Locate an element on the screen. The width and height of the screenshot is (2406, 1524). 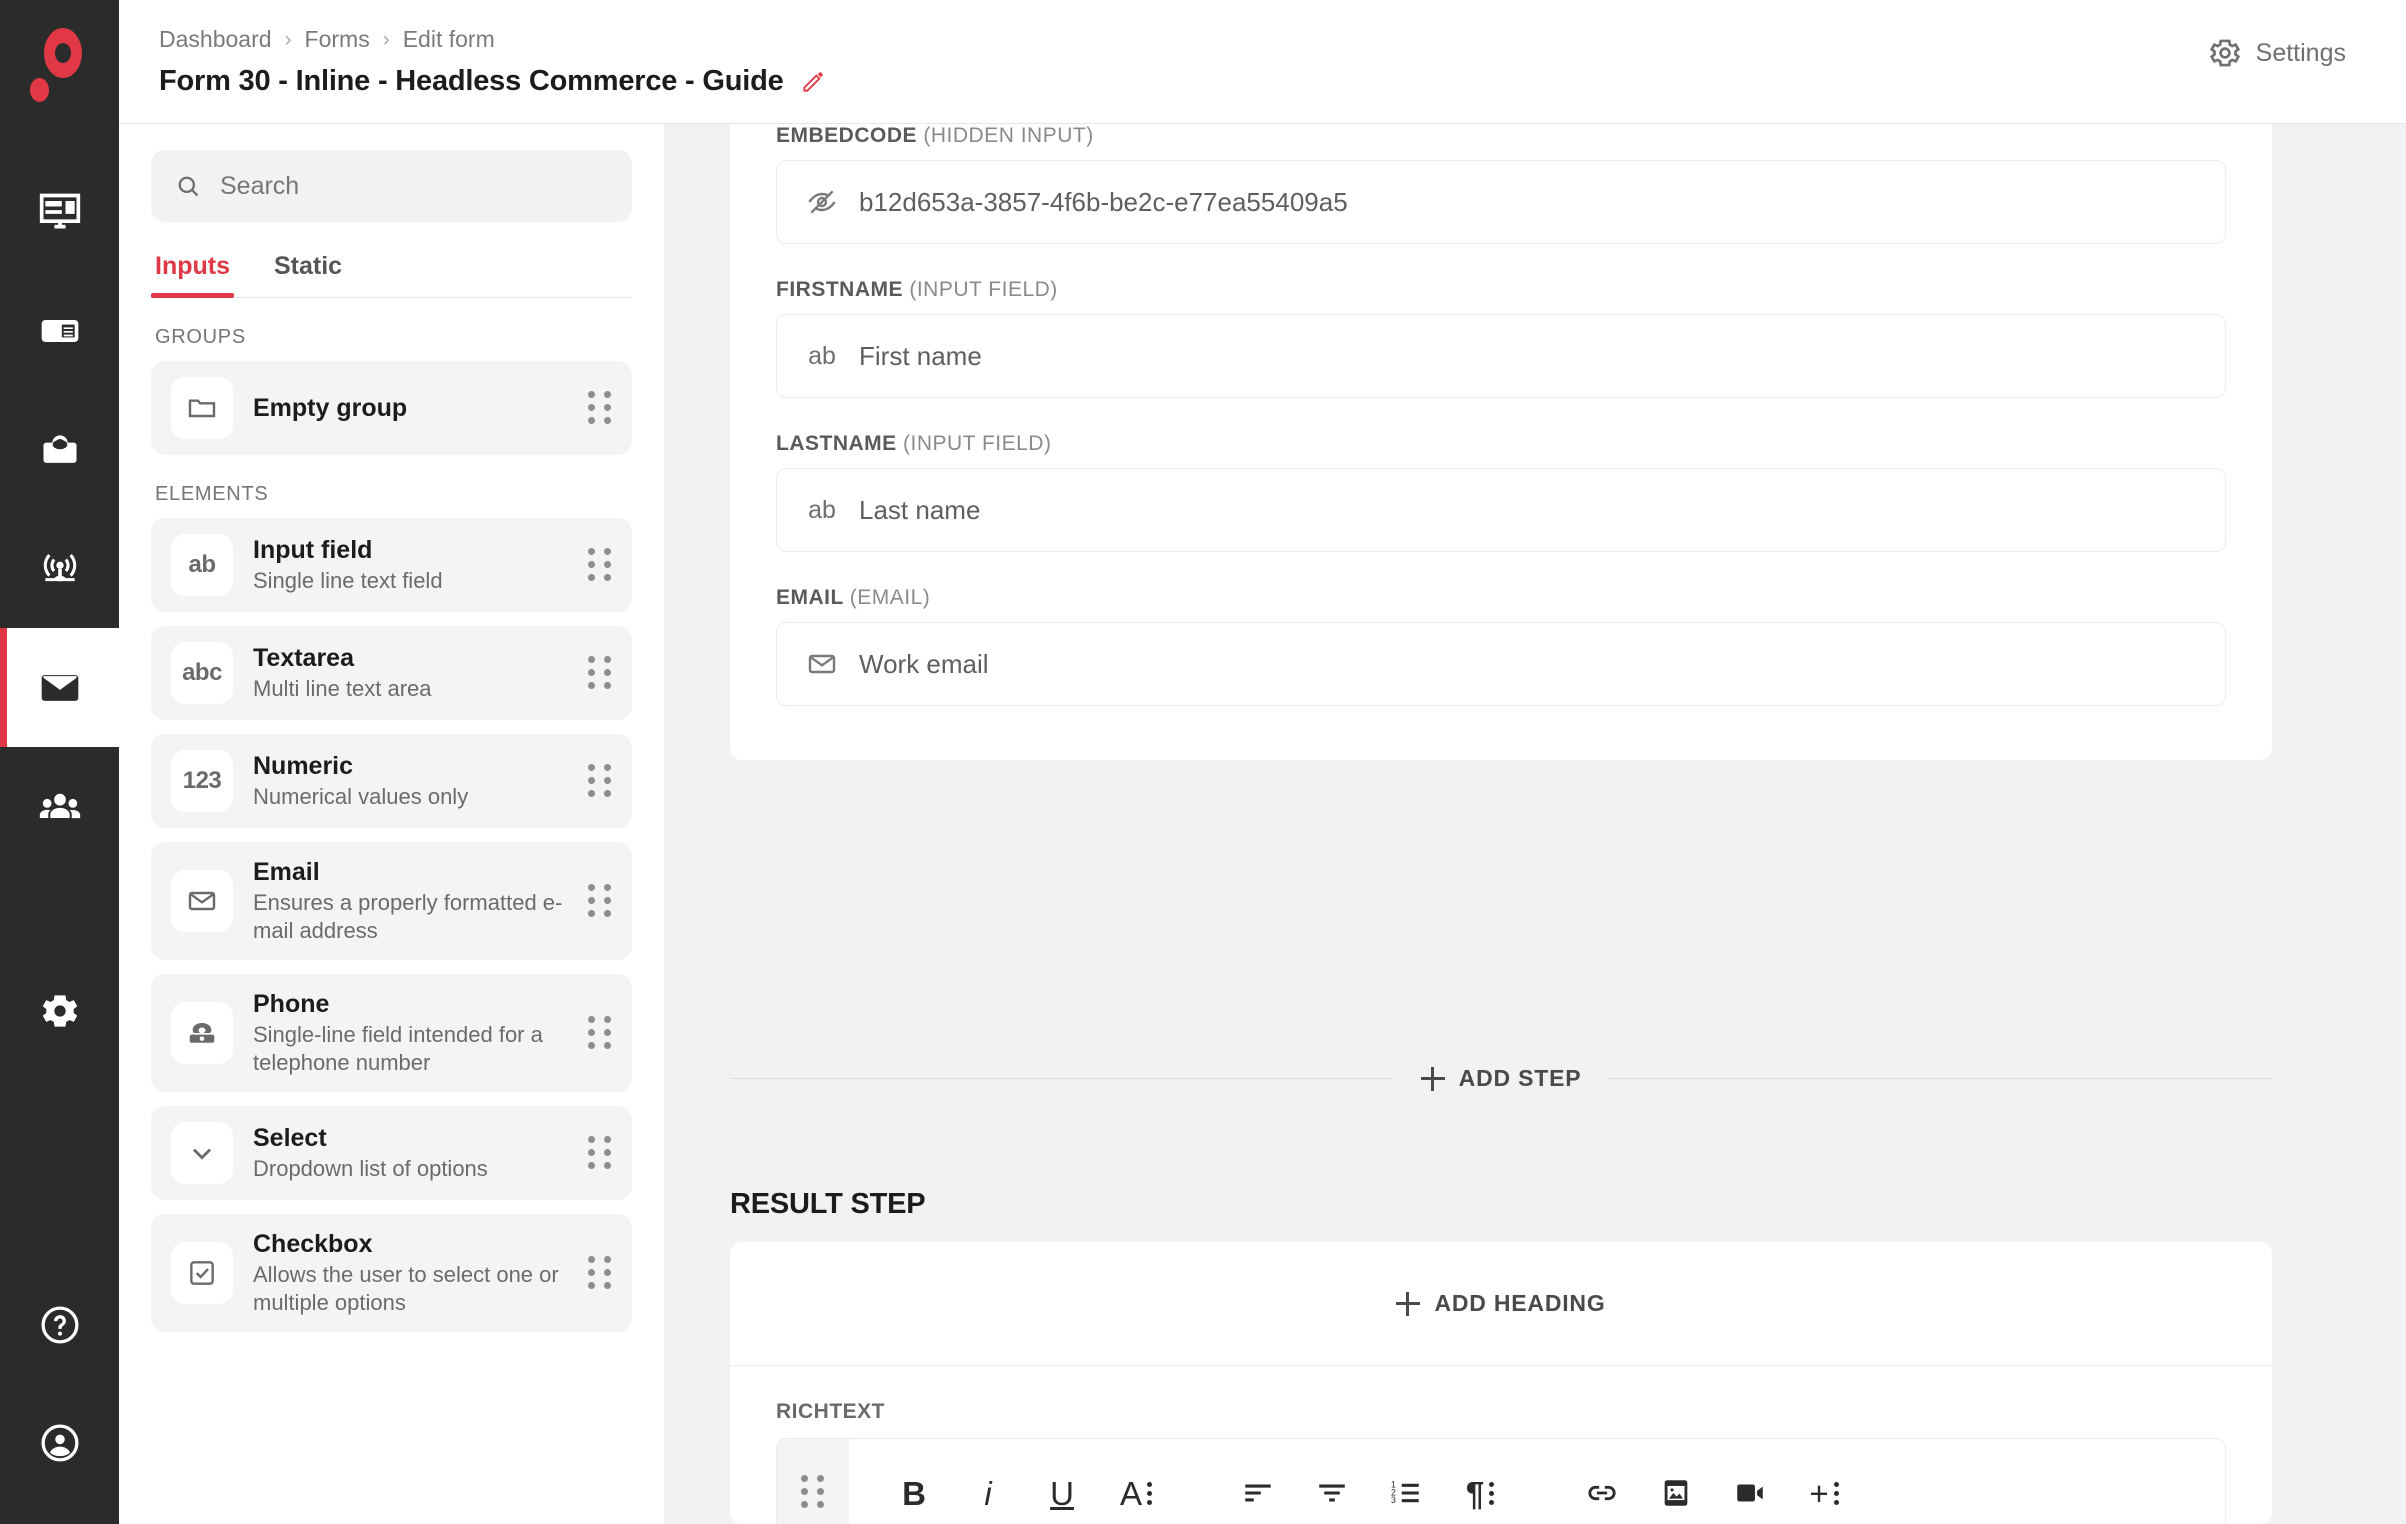
breadcrumb: Dashboard › Forms › Edit form is located at coordinates (492, 39).